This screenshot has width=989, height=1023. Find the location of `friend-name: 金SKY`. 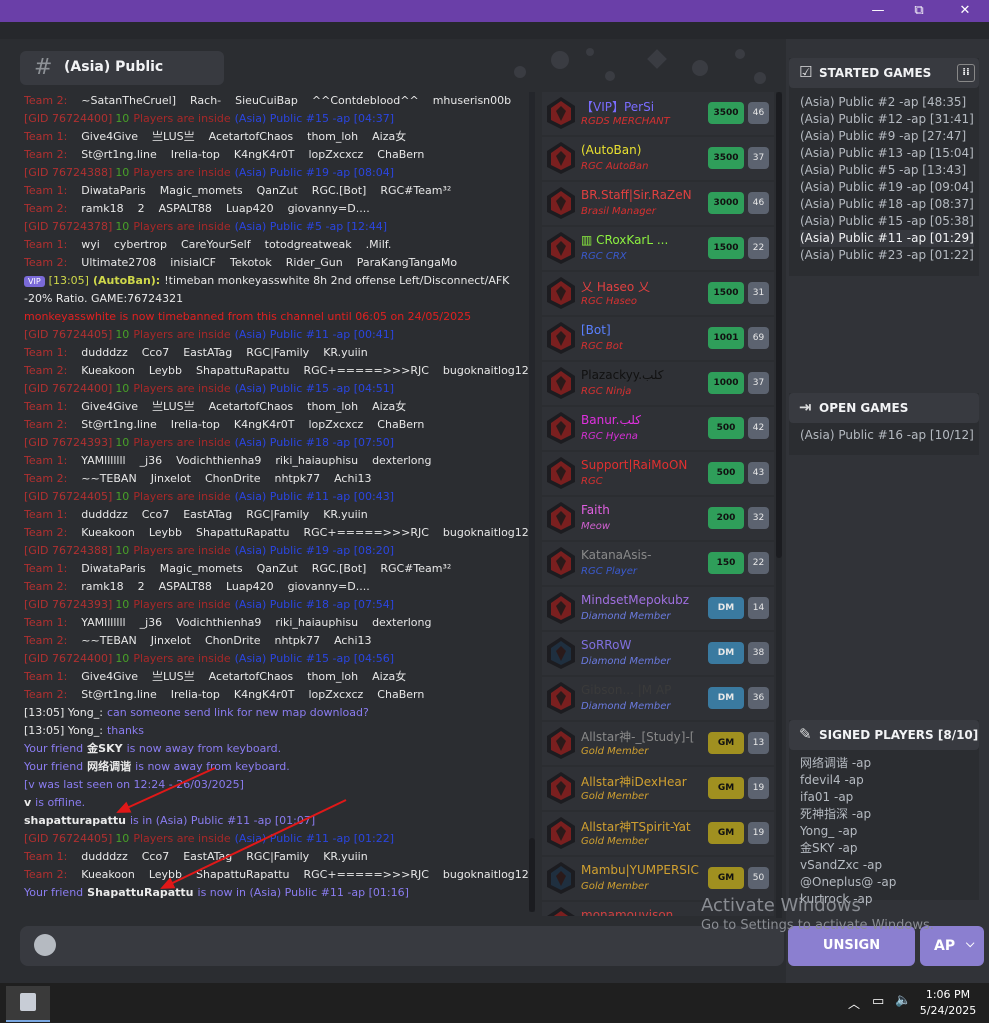

friend-name: 金SKY is located at coordinates (104, 748).